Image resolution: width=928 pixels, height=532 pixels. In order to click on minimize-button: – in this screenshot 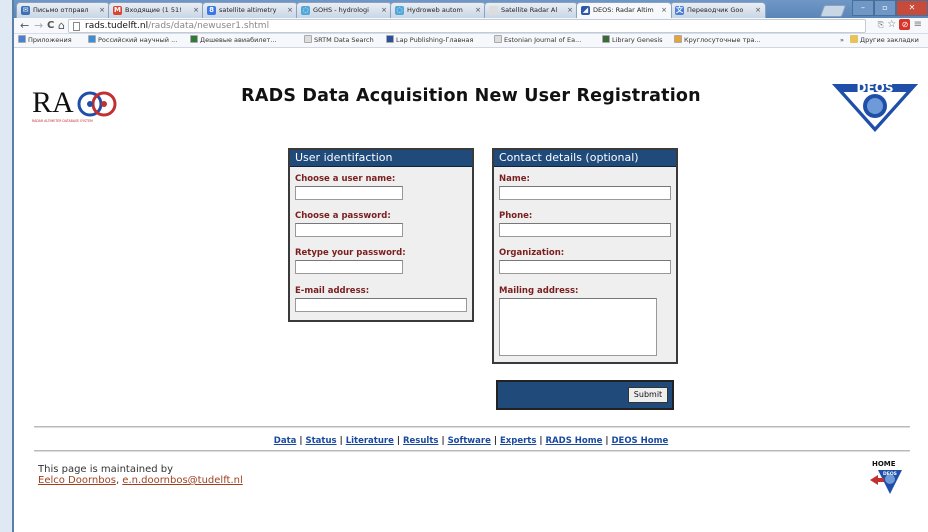, I will do `click(863, 8)`.